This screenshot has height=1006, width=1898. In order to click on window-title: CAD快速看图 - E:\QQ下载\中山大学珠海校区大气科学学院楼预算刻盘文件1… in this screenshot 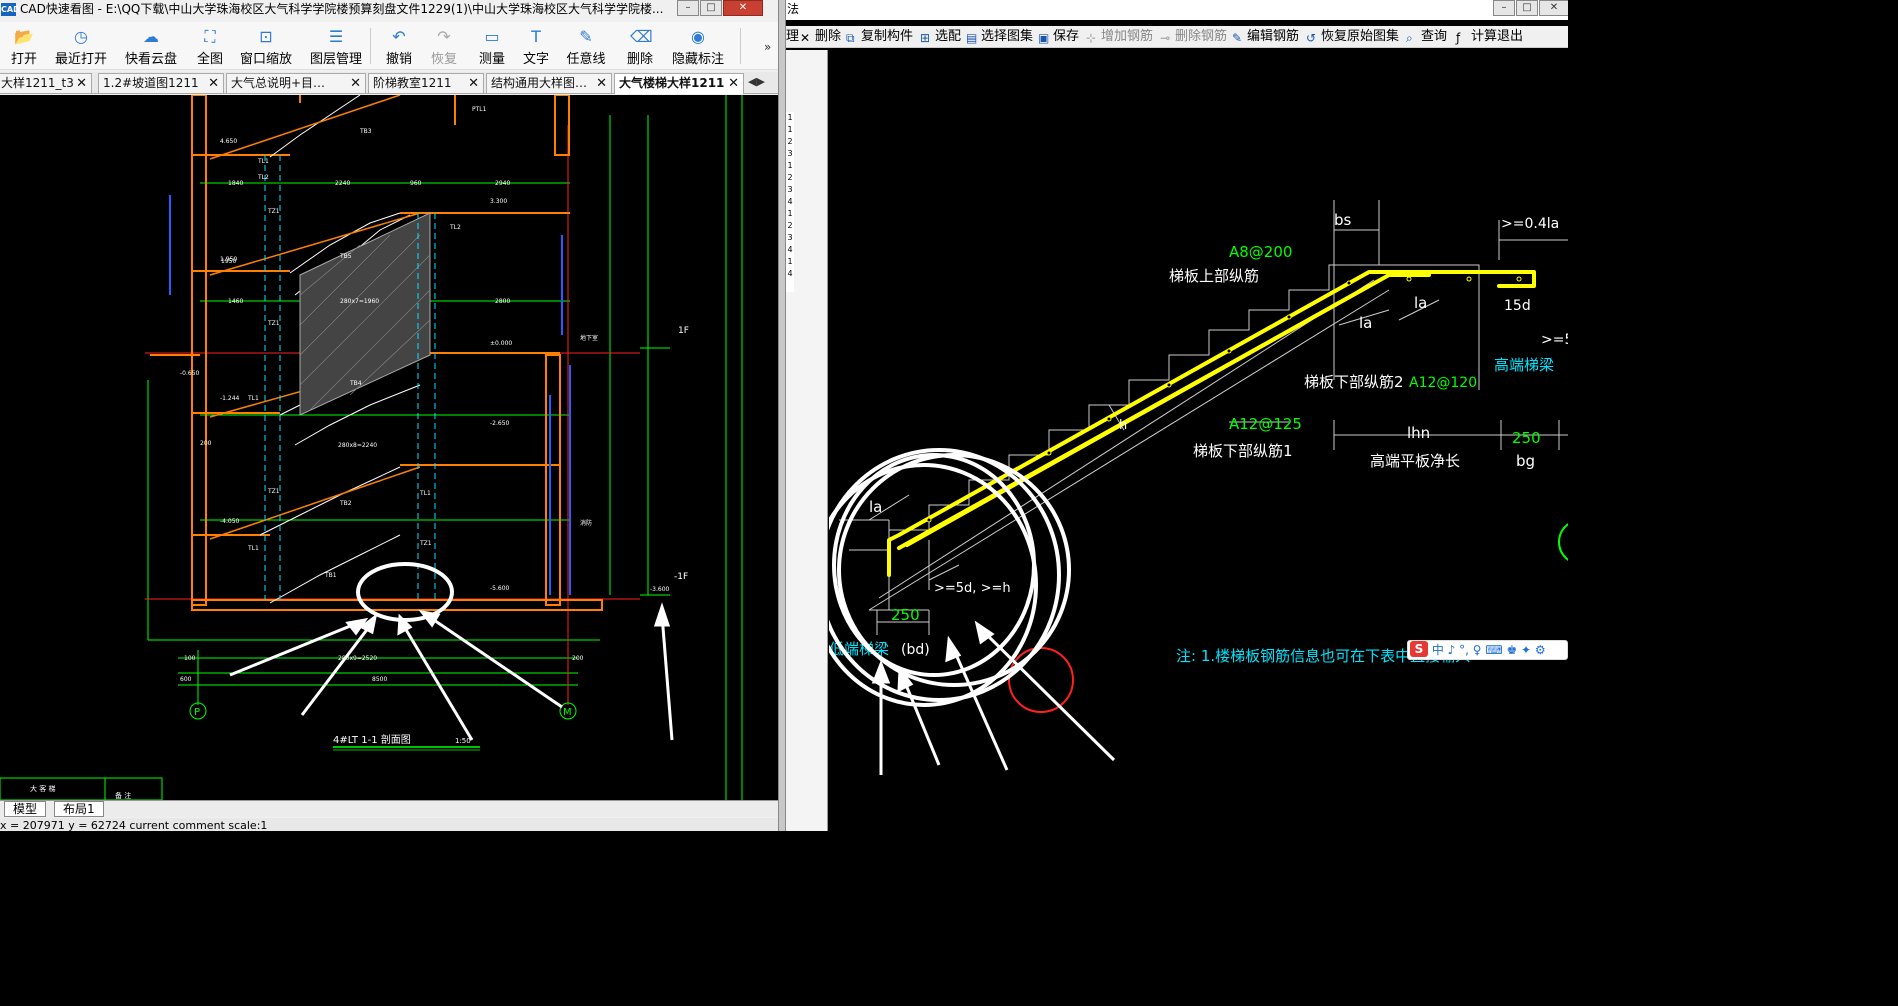, I will do `click(342, 9)`.